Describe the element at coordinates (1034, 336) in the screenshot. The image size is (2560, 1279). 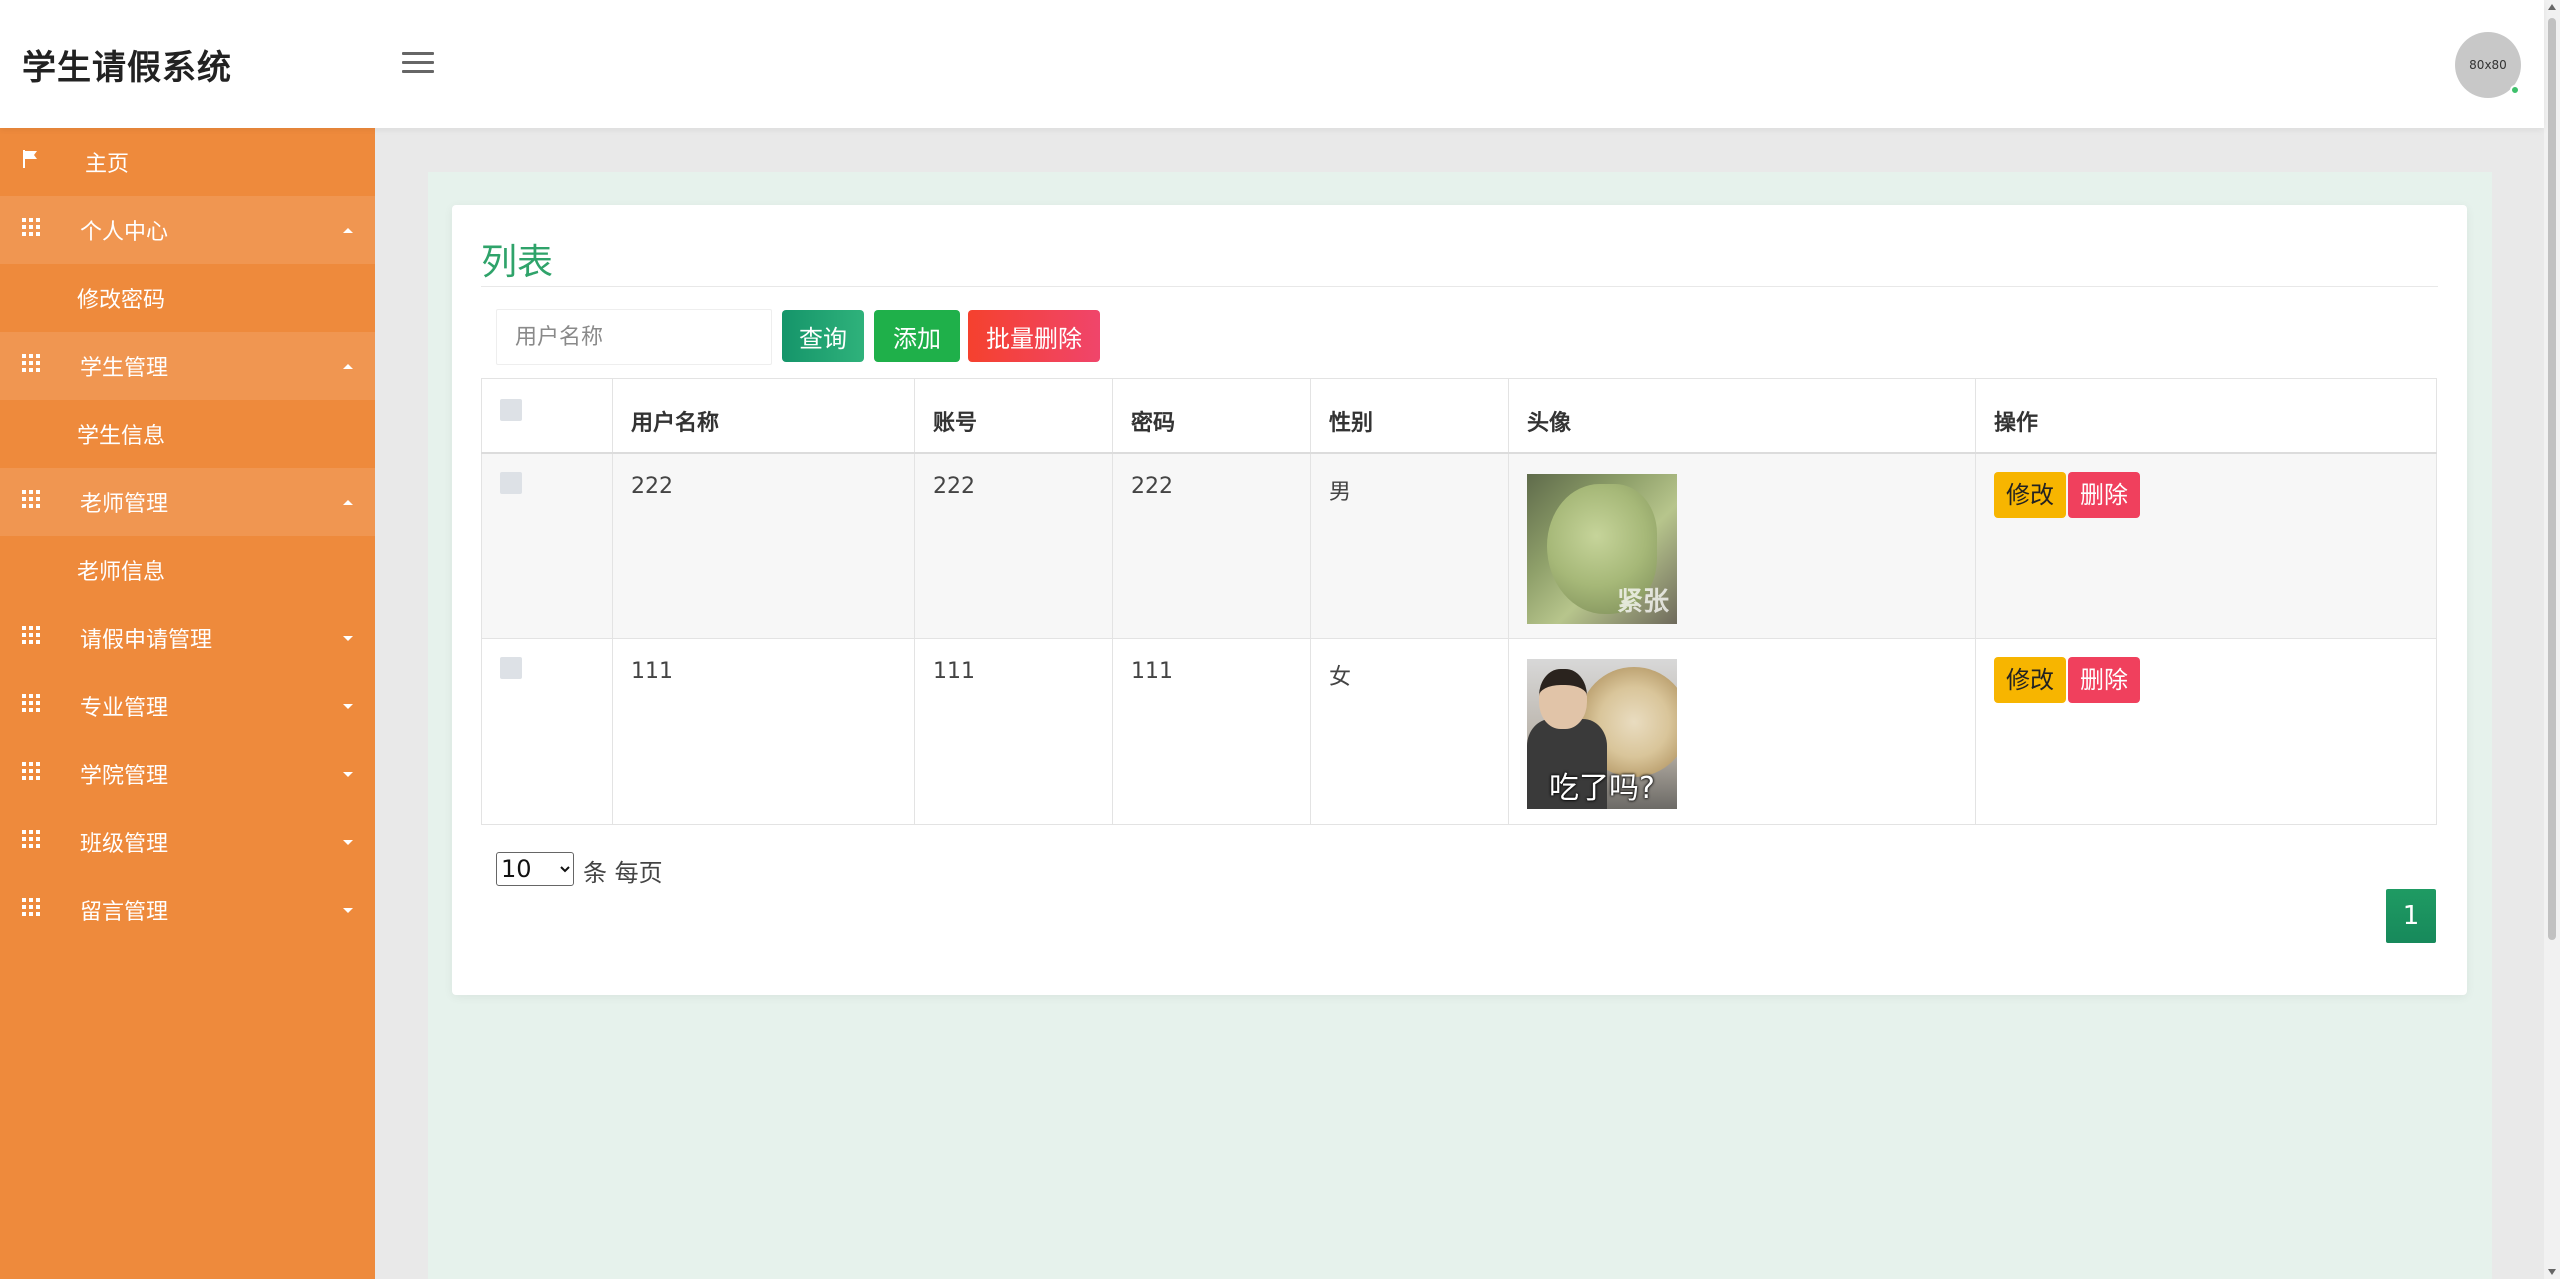
I see `batch-delete-button: 批量删除` at that location.